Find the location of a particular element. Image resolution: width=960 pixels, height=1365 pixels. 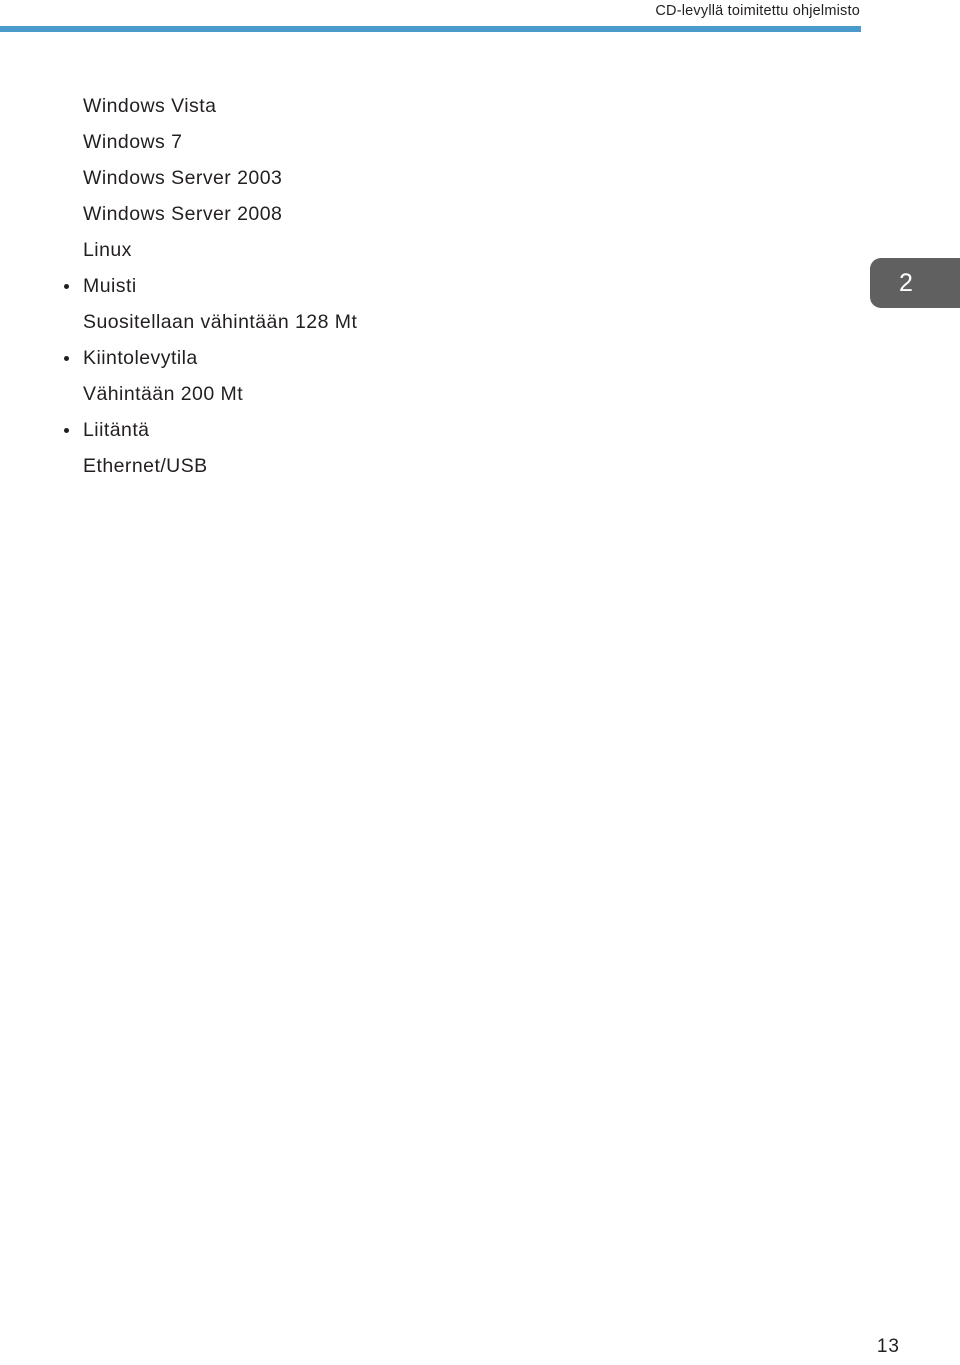

spec-bullet-item: Kiintolevytila is located at coordinates (432, 358).